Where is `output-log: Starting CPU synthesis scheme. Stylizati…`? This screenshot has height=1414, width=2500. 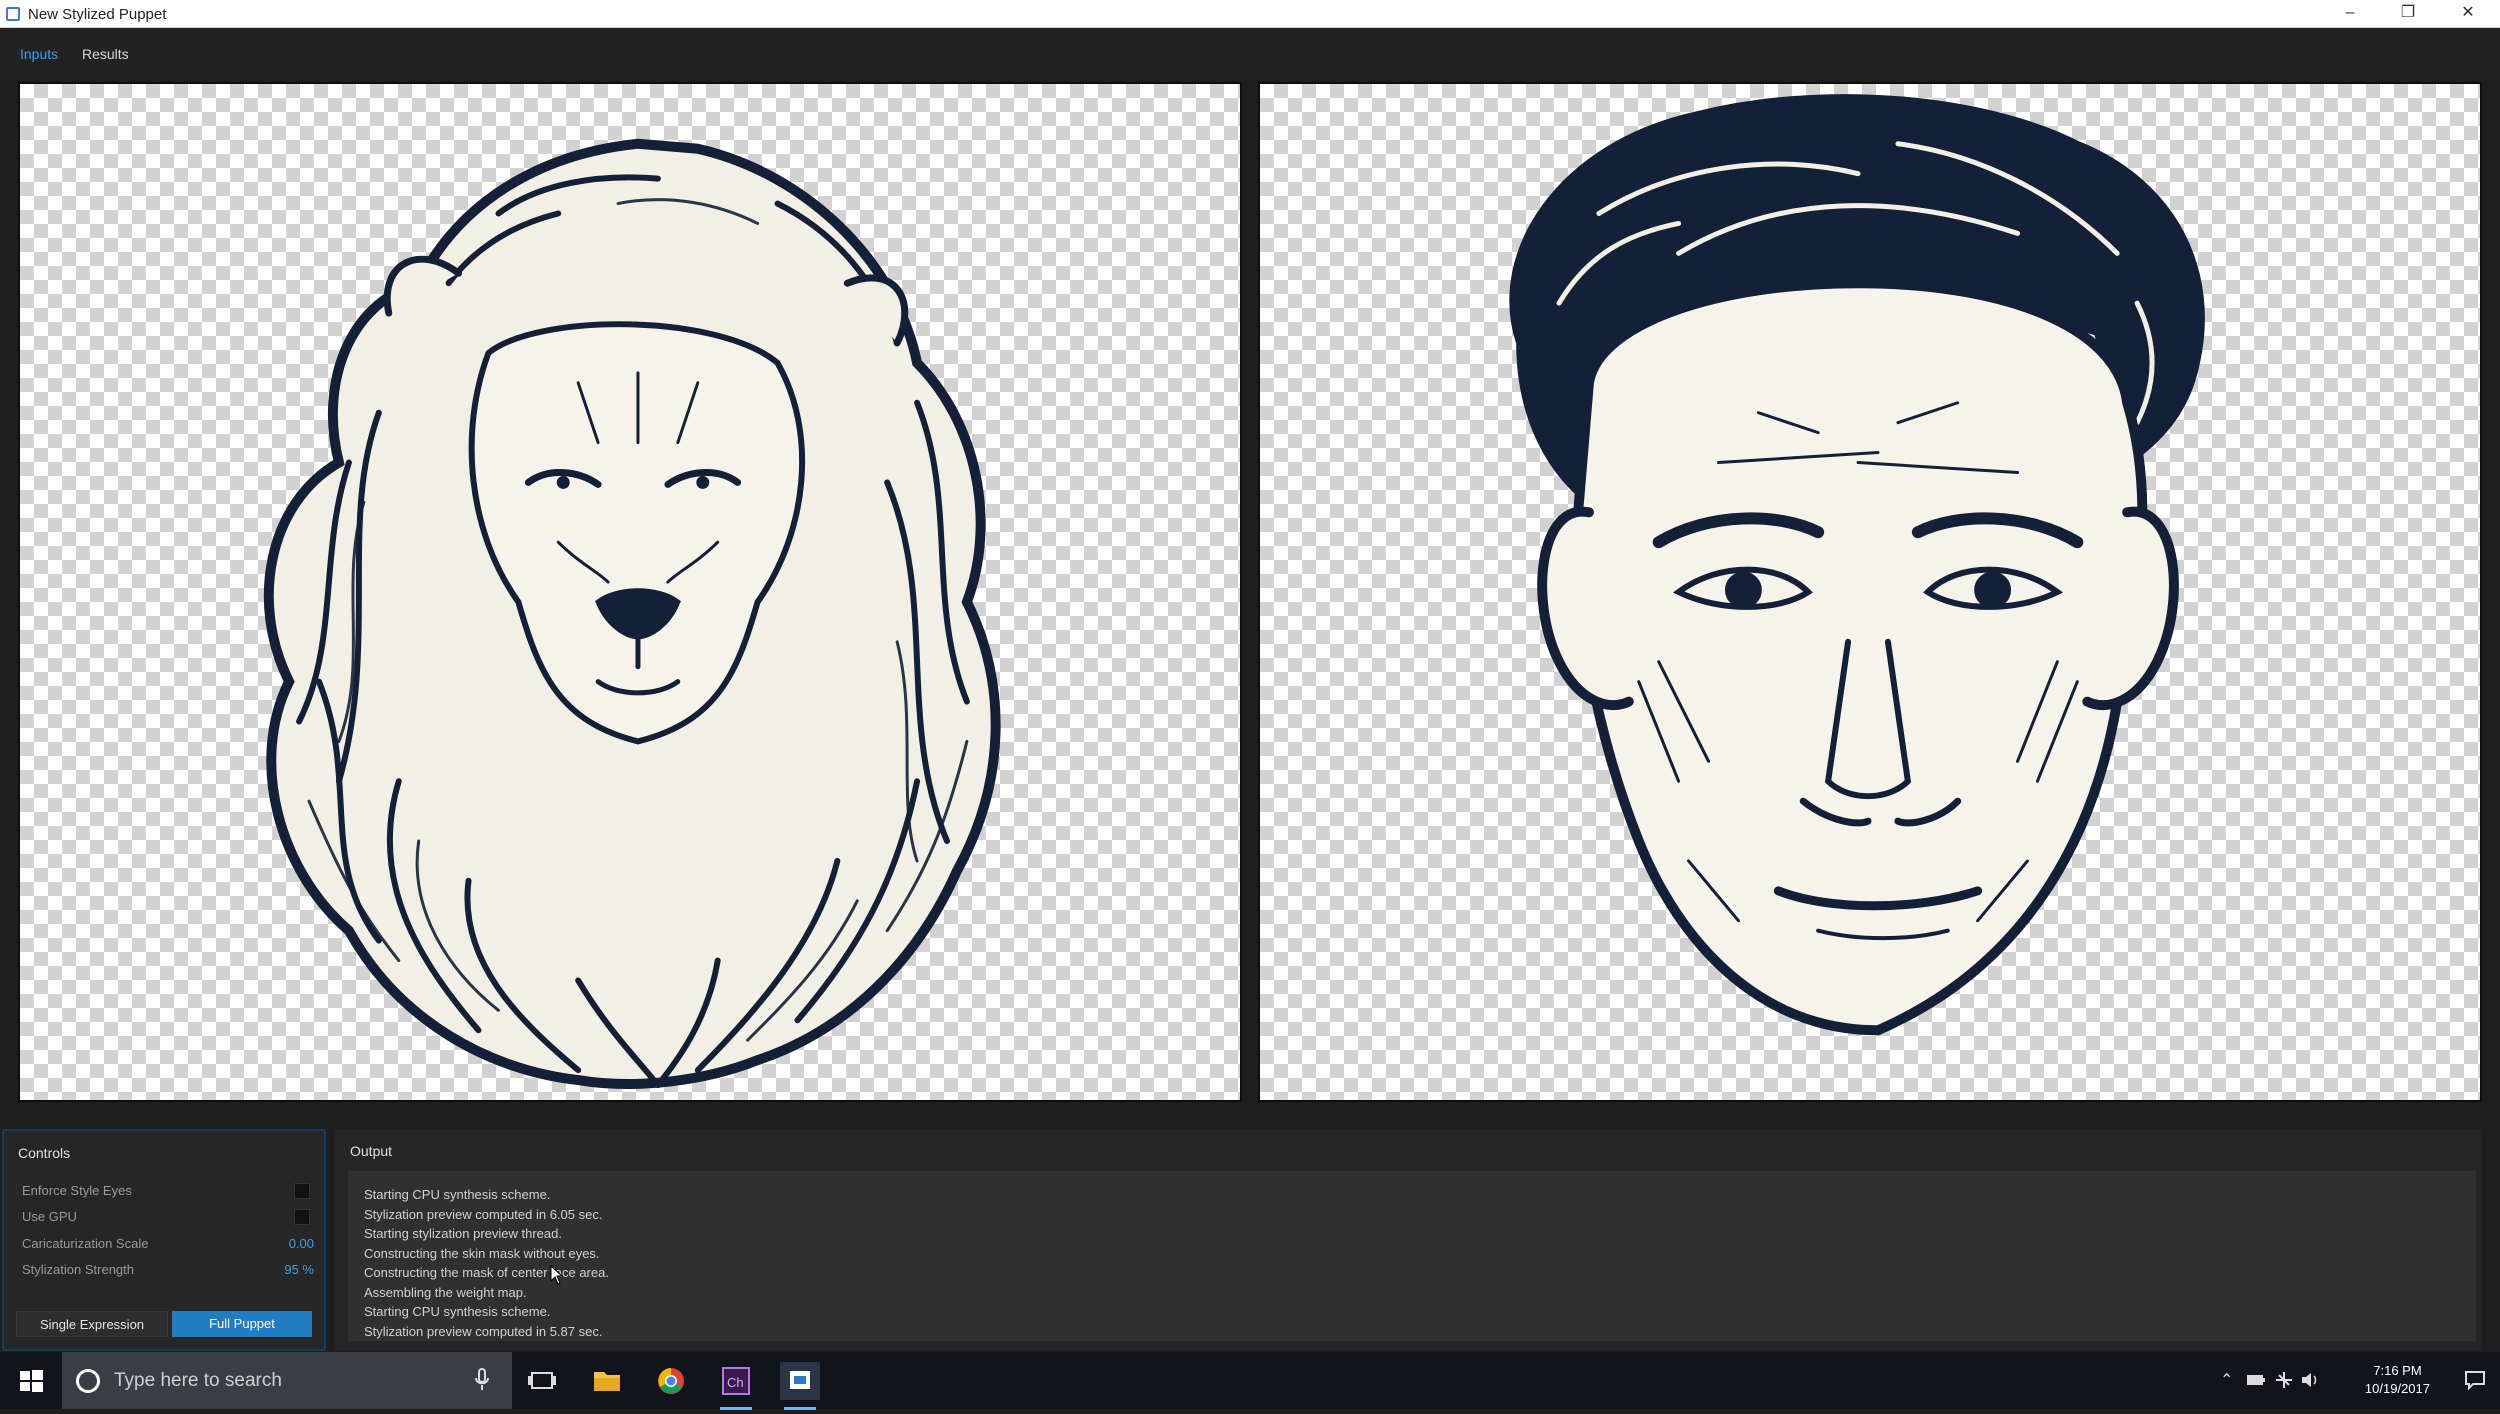 output-log: Starting CPU synthesis scheme. Stylizati… is located at coordinates (1412, 1256).